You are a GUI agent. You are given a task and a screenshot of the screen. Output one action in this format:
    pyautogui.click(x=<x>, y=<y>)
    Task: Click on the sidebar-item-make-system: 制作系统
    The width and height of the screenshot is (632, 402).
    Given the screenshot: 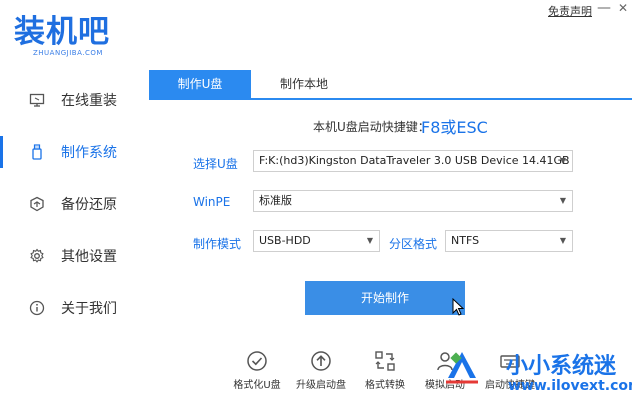 What is the action you would take?
    pyautogui.click(x=71, y=152)
    